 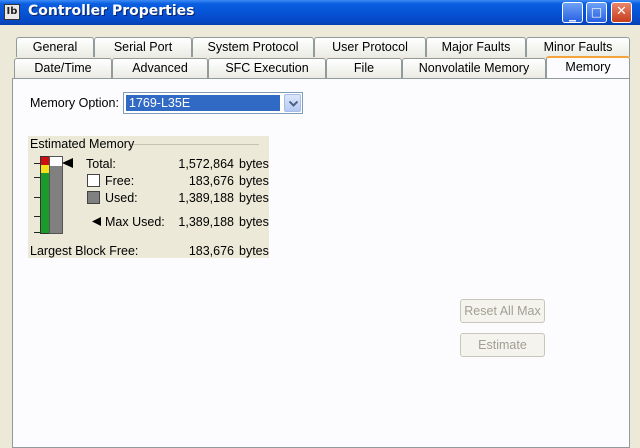 I want to click on app-icon: Ib, so click(x=12, y=12).